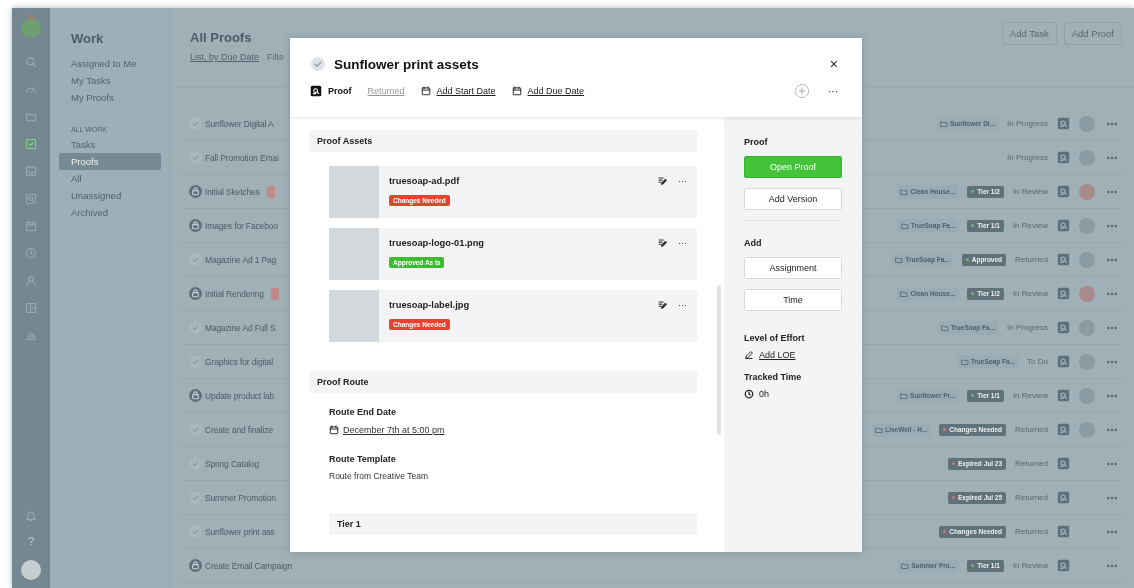 This screenshot has height=588, width=1134. What do you see at coordinates (232, 463) in the screenshot?
I see `task-title: Spring Catalog` at bounding box center [232, 463].